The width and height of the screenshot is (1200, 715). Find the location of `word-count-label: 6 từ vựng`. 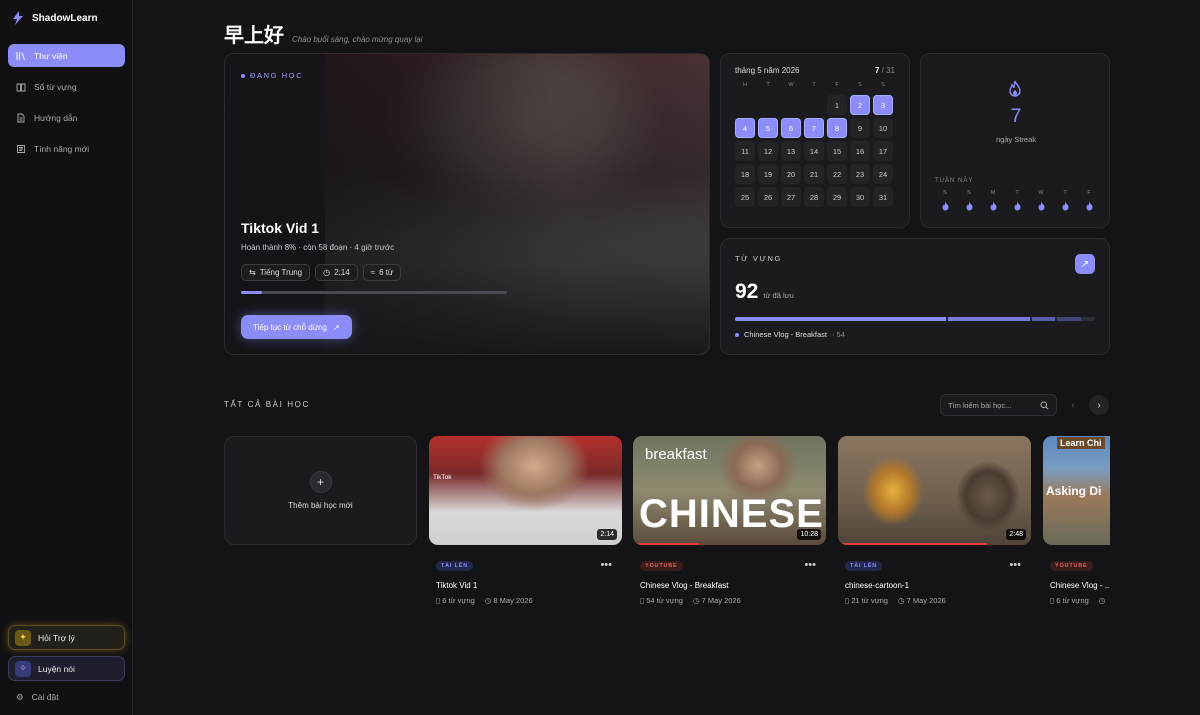

word-count-label: 6 từ vựng is located at coordinates (458, 600).